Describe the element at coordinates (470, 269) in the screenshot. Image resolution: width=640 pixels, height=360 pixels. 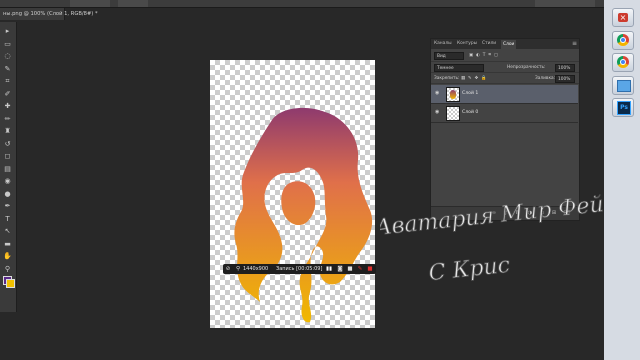
I see `watermark-line-2: С Крис` at that location.